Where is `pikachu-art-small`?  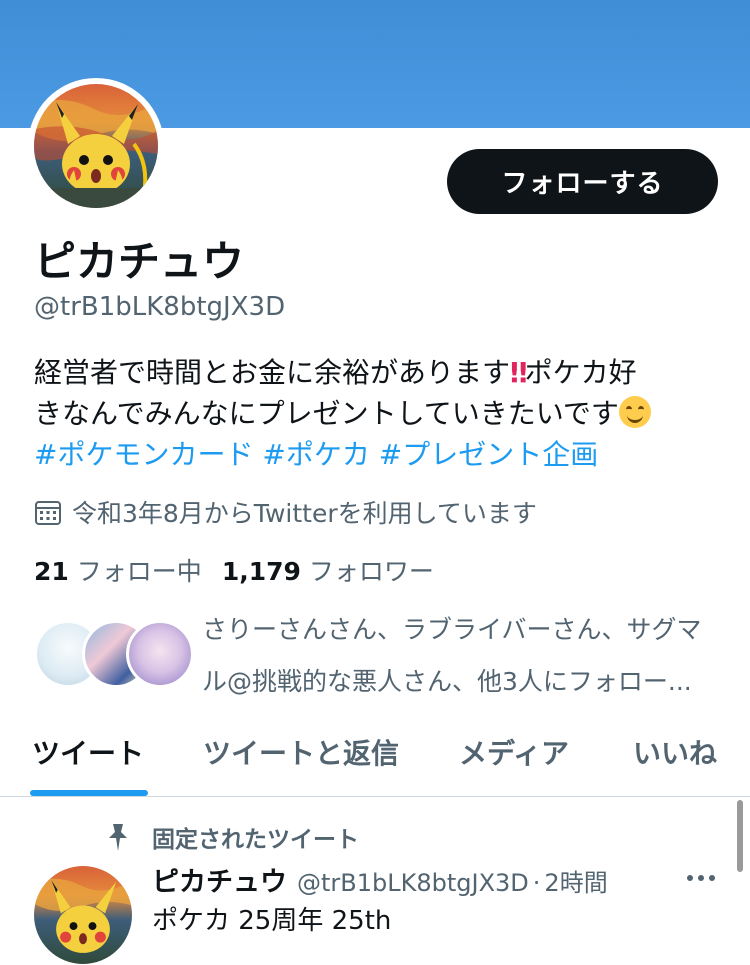
pikachu-art-small is located at coordinates (83, 915).